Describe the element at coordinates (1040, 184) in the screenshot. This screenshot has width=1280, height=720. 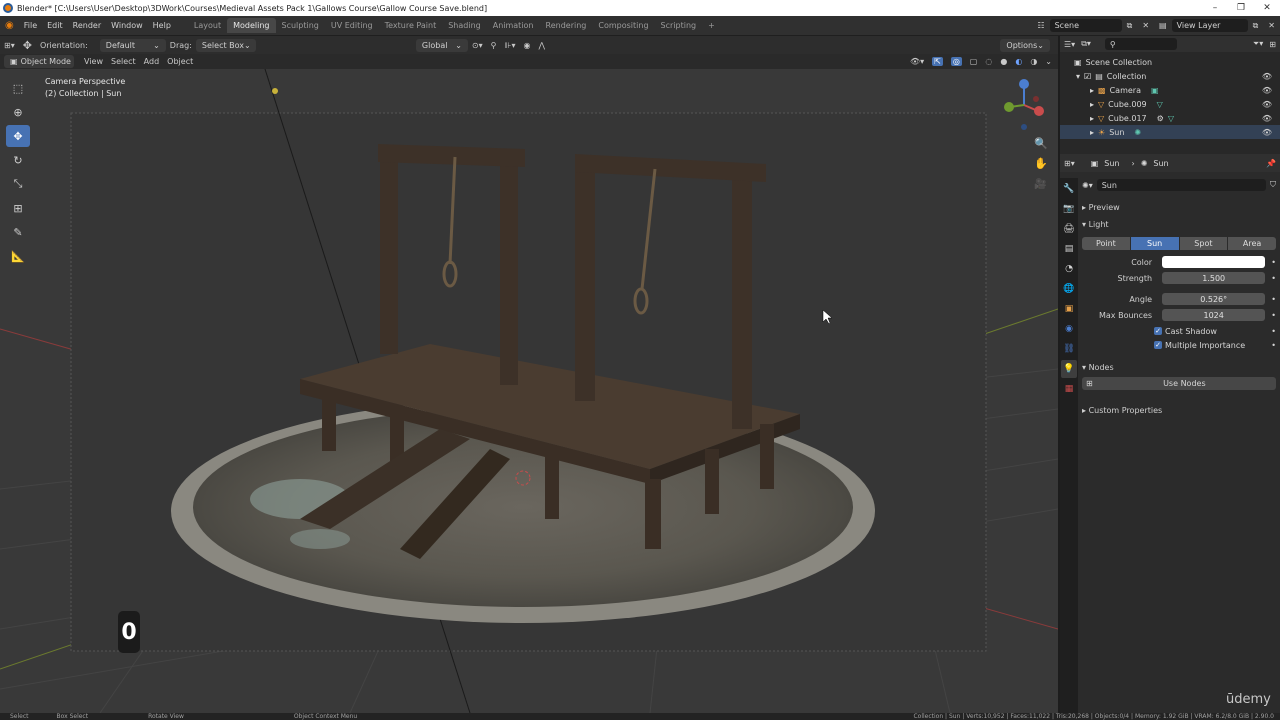
I see `camera-view-icon: 🎥` at that location.